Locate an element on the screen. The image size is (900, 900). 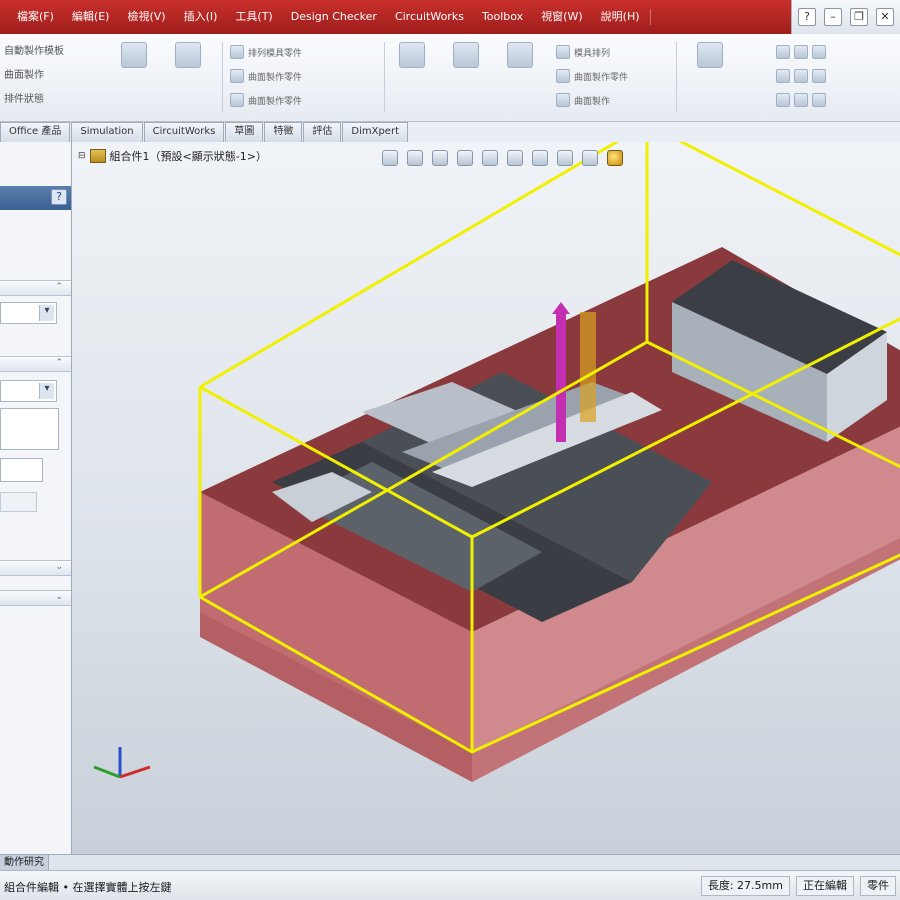
edit-mode-indicator: 正在編輯 is located at coordinates (825, 886).